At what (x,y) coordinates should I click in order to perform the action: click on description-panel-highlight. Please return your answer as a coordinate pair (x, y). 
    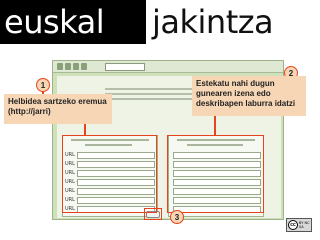
    Looking at the image, I should click on (215, 174).